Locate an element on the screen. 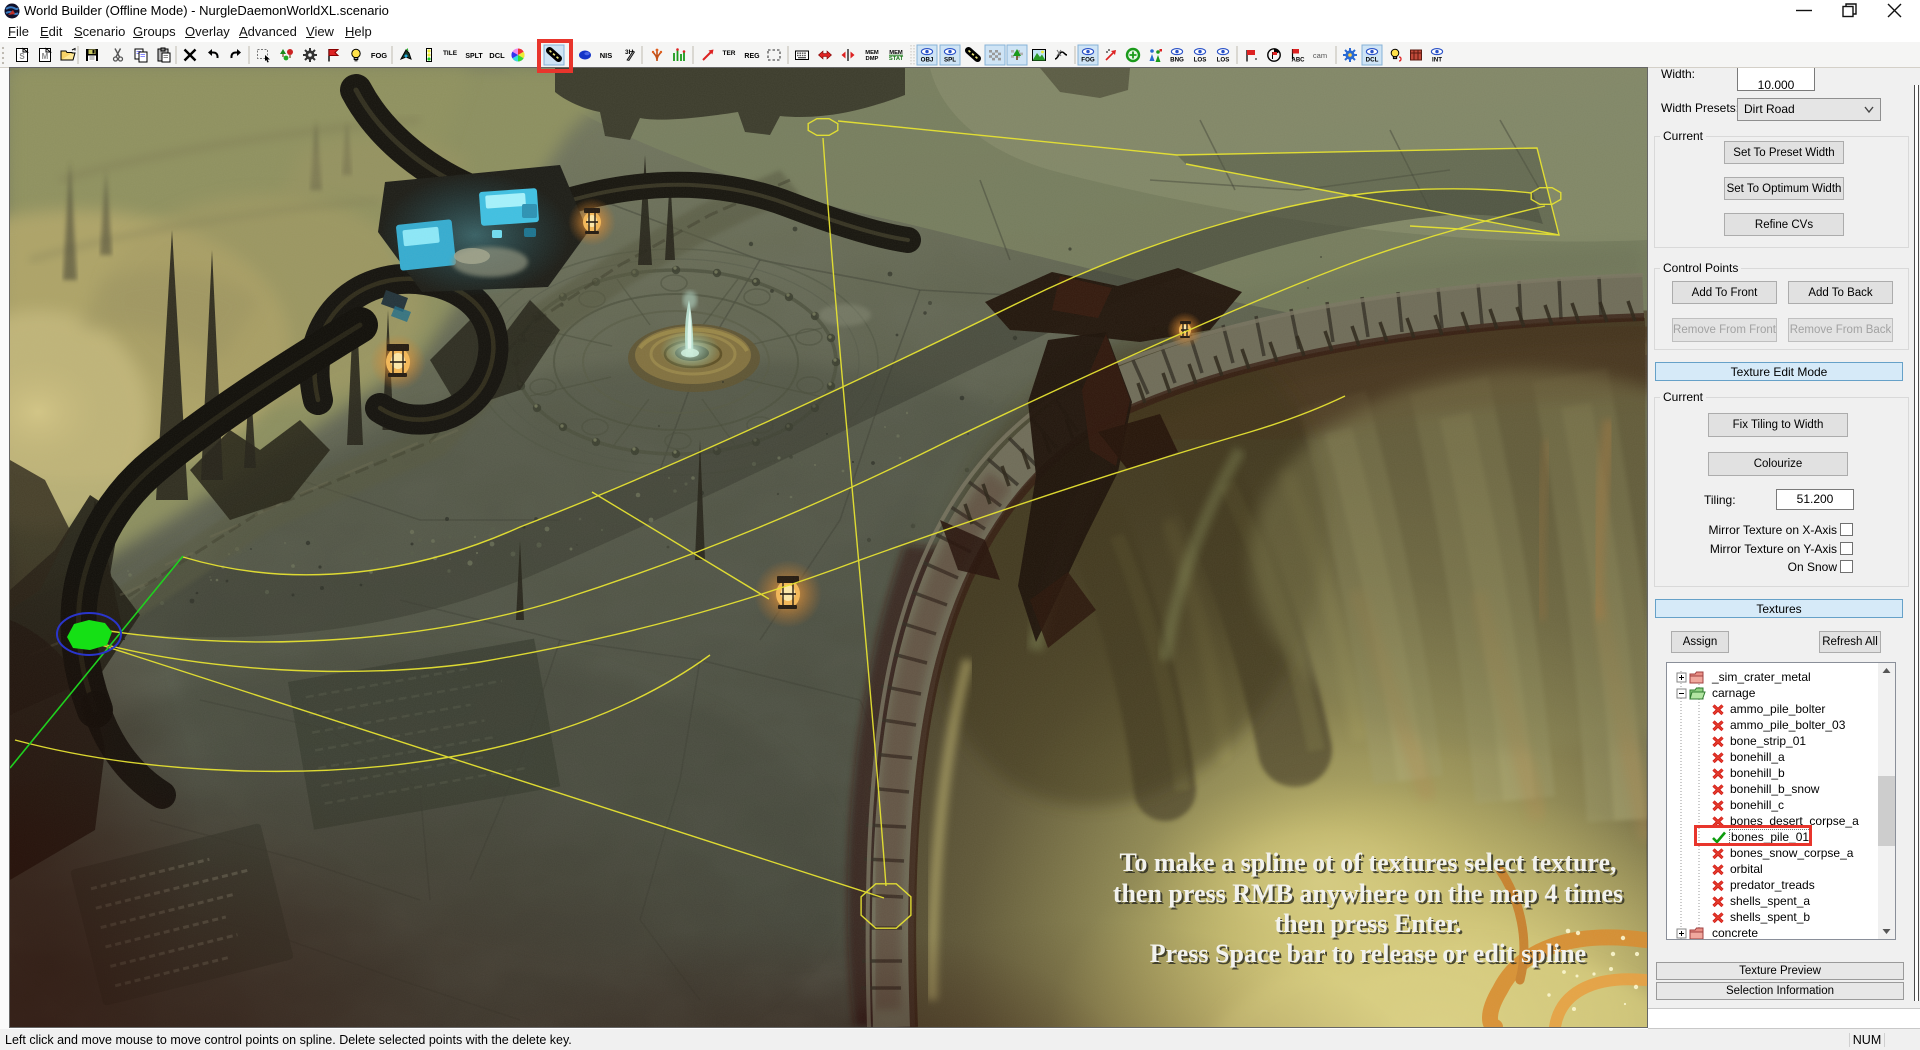 This screenshot has height=1050, width=1920. svg-text: STAT is located at coordinates (896, 59).